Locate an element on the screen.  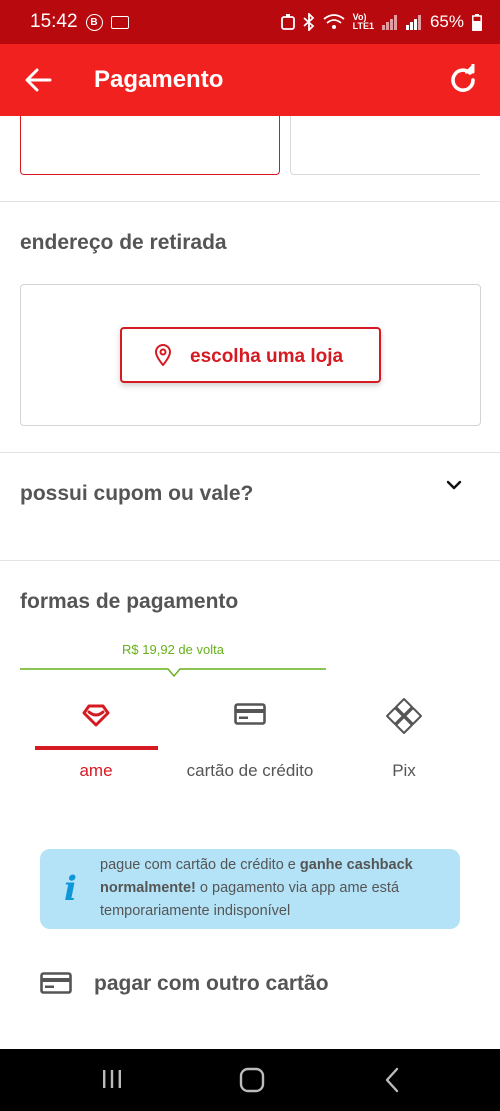
status-right-icons: Vo) LTE1 65% is located at coordinates (381, 22).